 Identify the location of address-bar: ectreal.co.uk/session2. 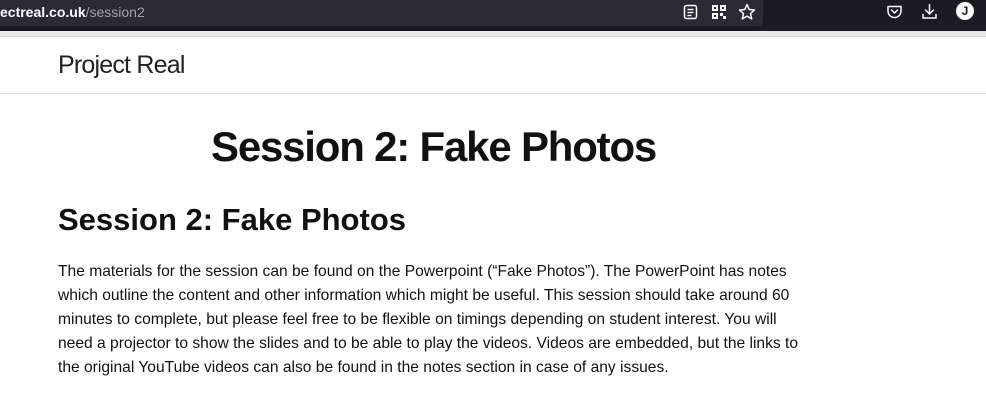
(381, 13).